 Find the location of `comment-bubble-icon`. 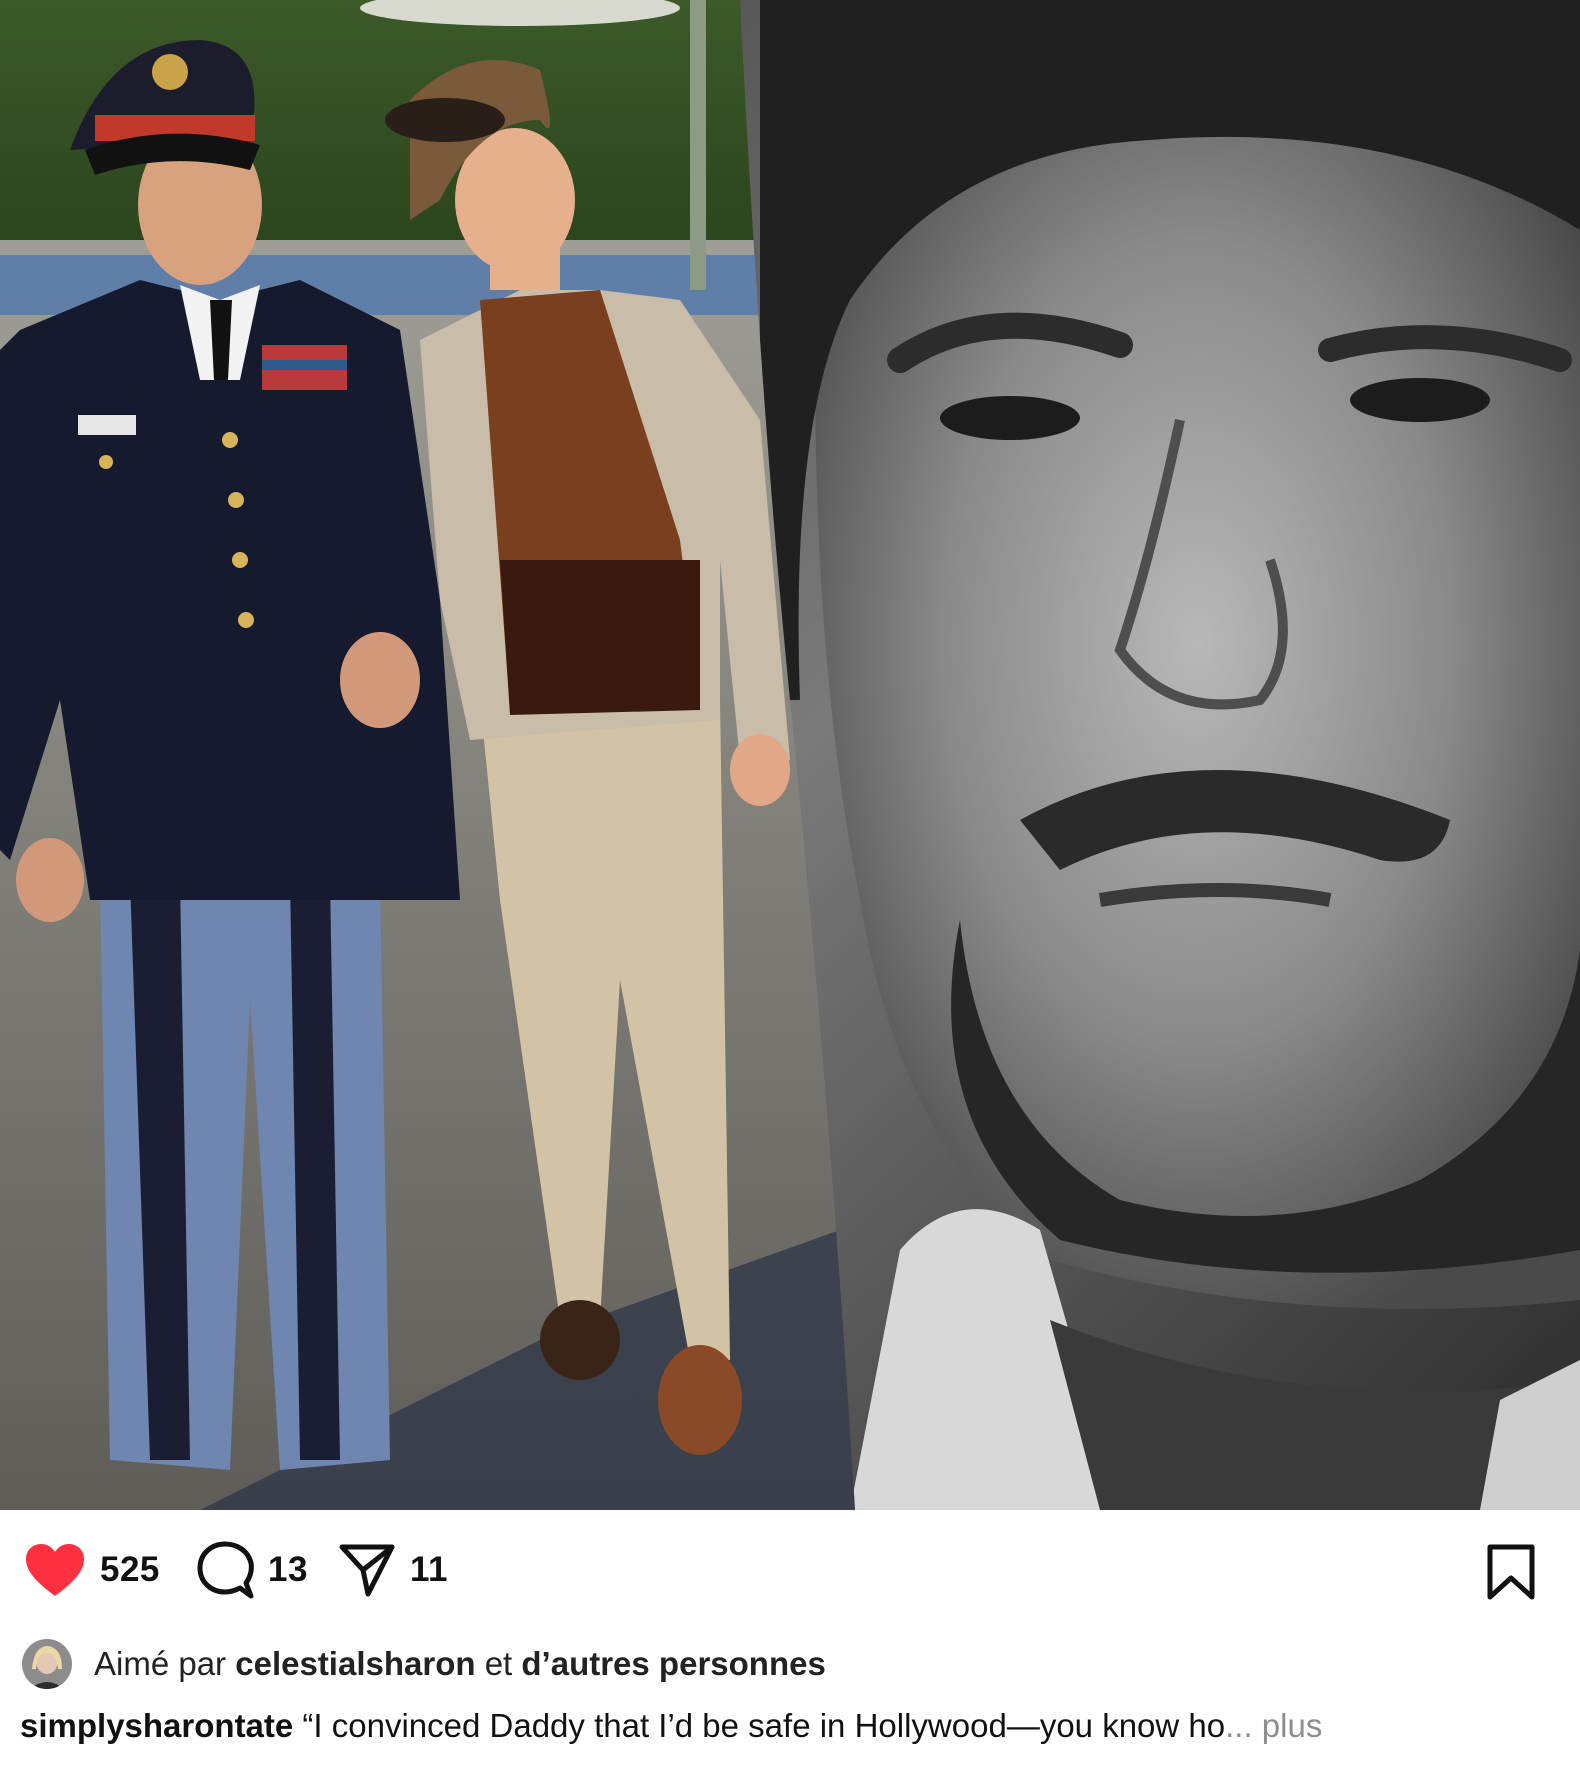

comment-bubble-icon is located at coordinates (225, 1570).